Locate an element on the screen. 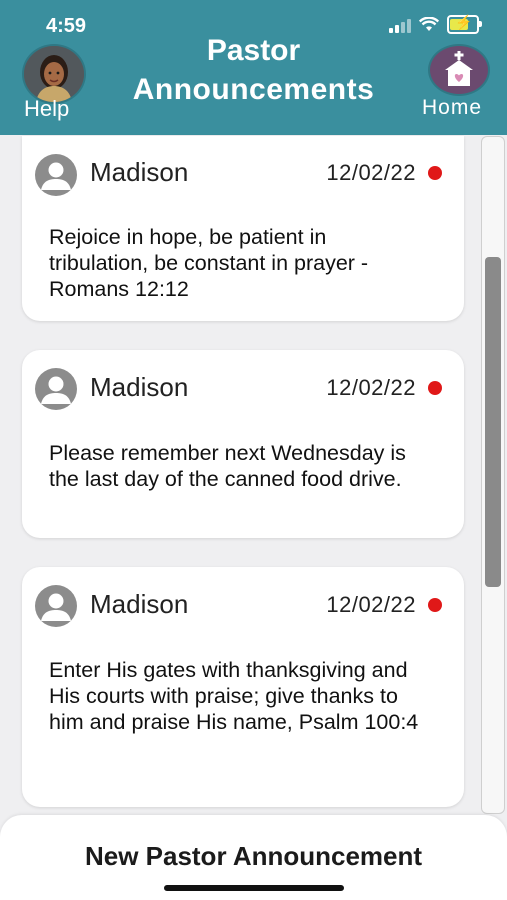 Image resolution: width=507 pixels, height=900 pixels. new-announcement-button: New Pastor Announcement is located at coordinates (253, 856).